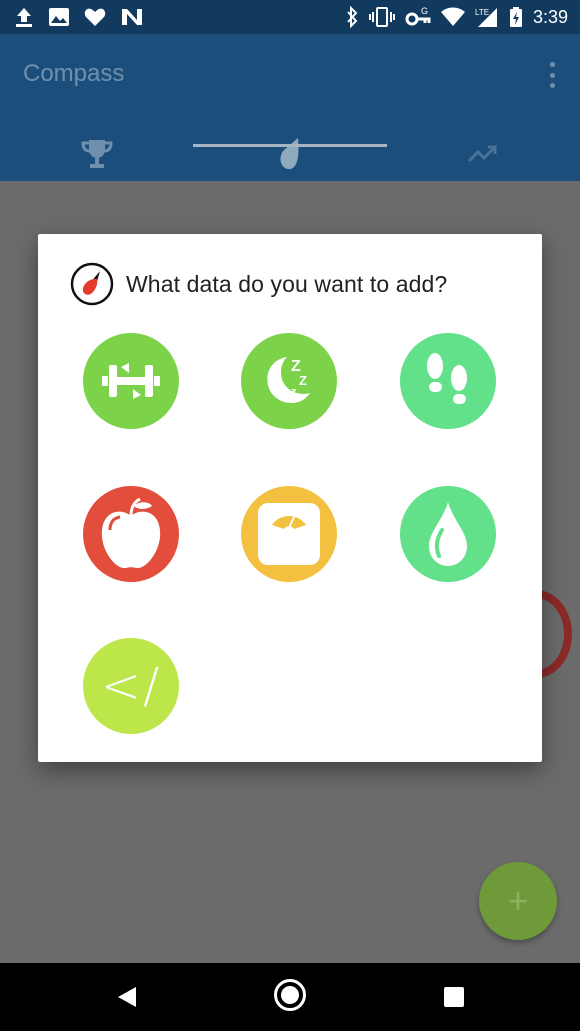 Image resolution: width=580 pixels, height=1031 pixels. What do you see at coordinates (303, 380) in the screenshot?
I see `svg-text: Z` at bounding box center [303, 380].